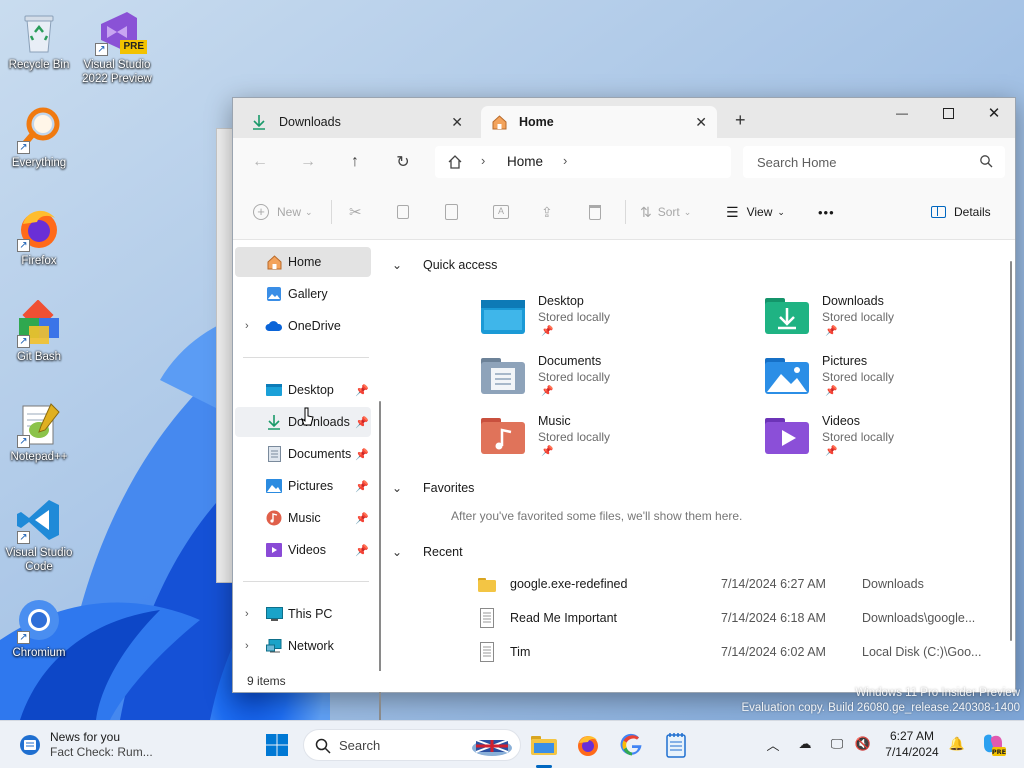 Image resolution: width=1024 pixels, height=768 pixels. I want to click on quick-access-videos: Videos Stored locally 📌, so click(890, 440).